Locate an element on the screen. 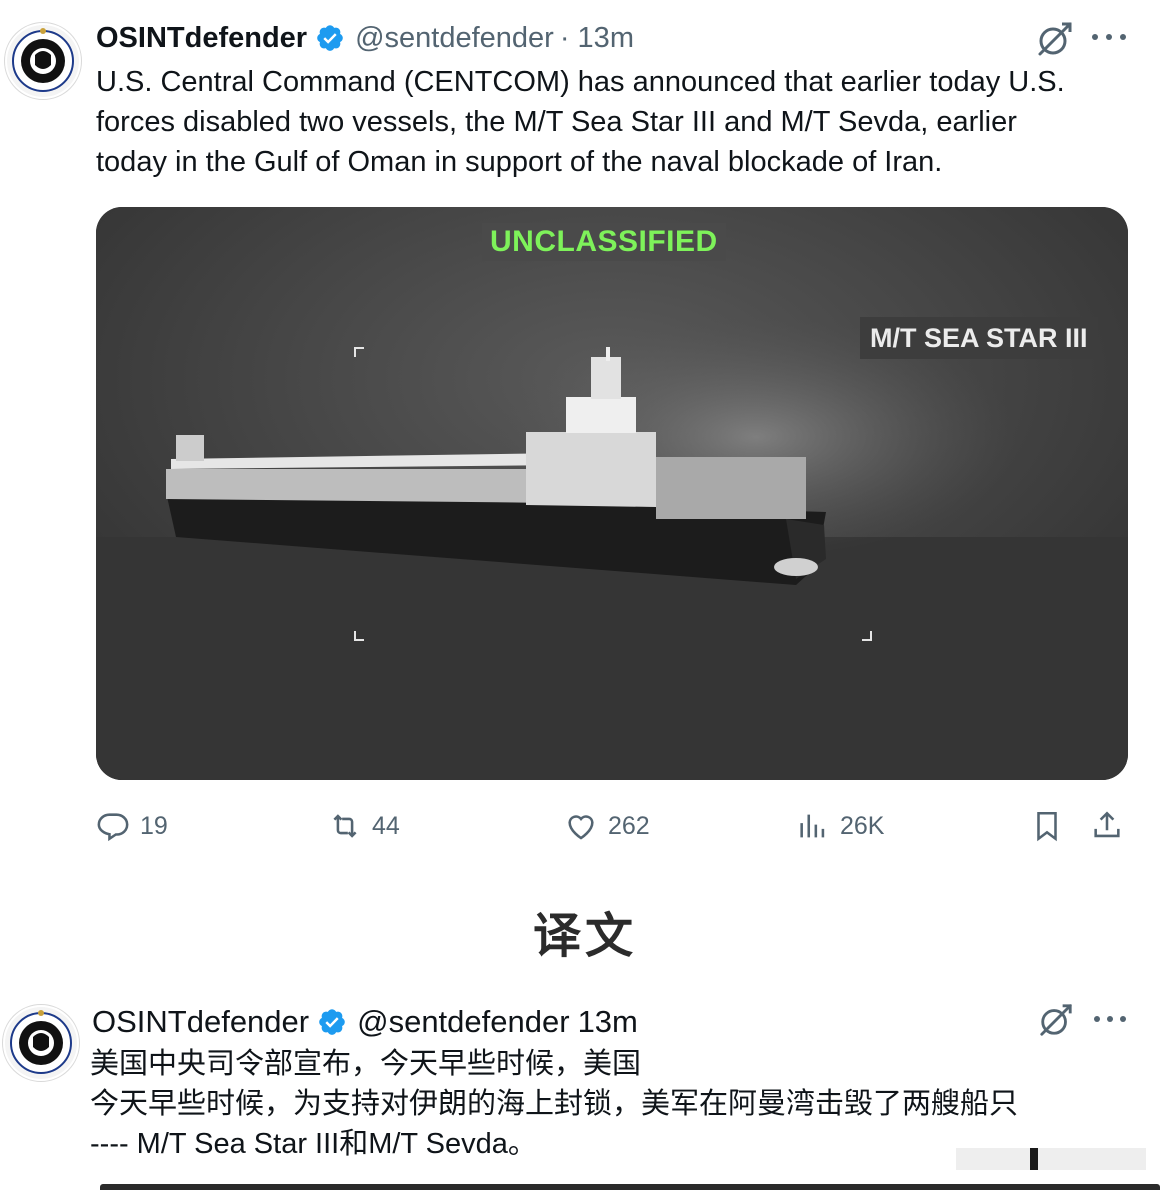 The height and width of the screenshot is (1192, 1170). classification-label: UNCLASSIFIED is located at coordinates (604, 242).